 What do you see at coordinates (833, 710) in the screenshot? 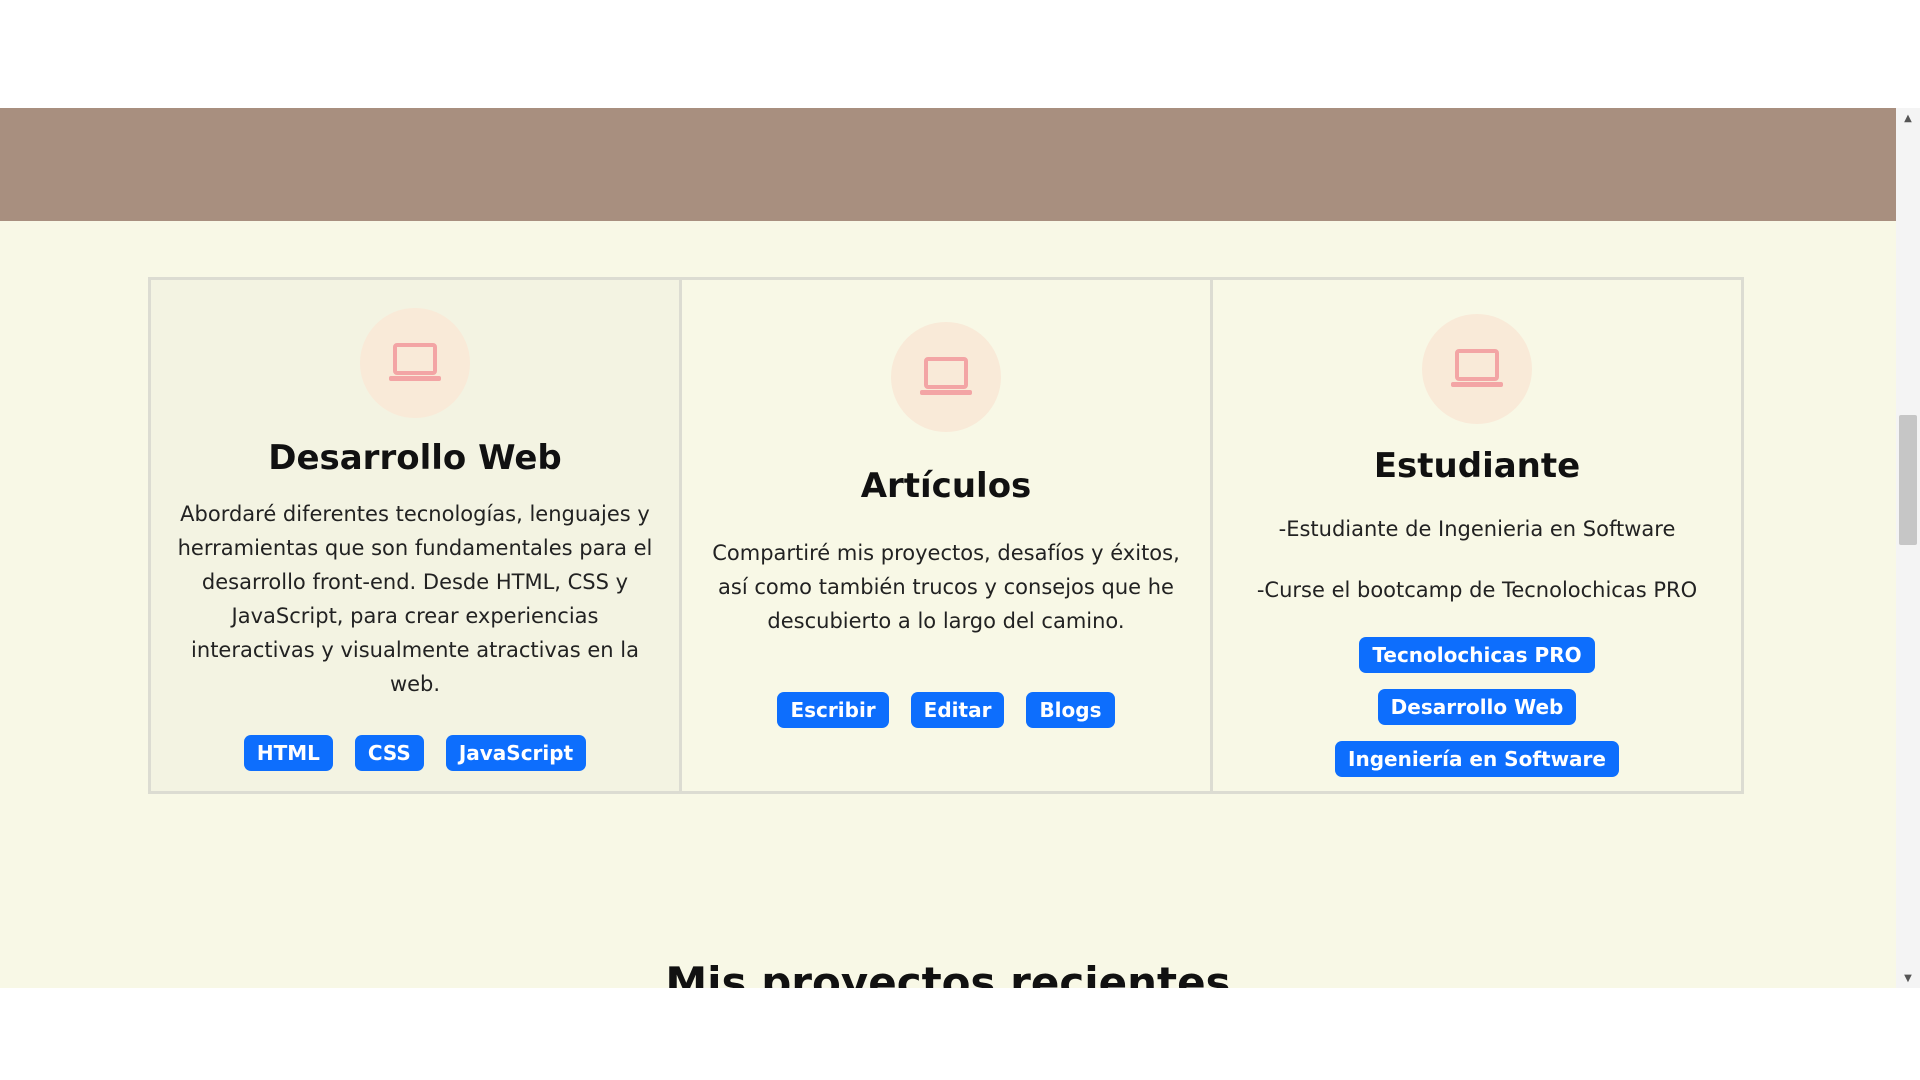
I see `tag-escribir: Escribir` at bounding box center [833, 710].